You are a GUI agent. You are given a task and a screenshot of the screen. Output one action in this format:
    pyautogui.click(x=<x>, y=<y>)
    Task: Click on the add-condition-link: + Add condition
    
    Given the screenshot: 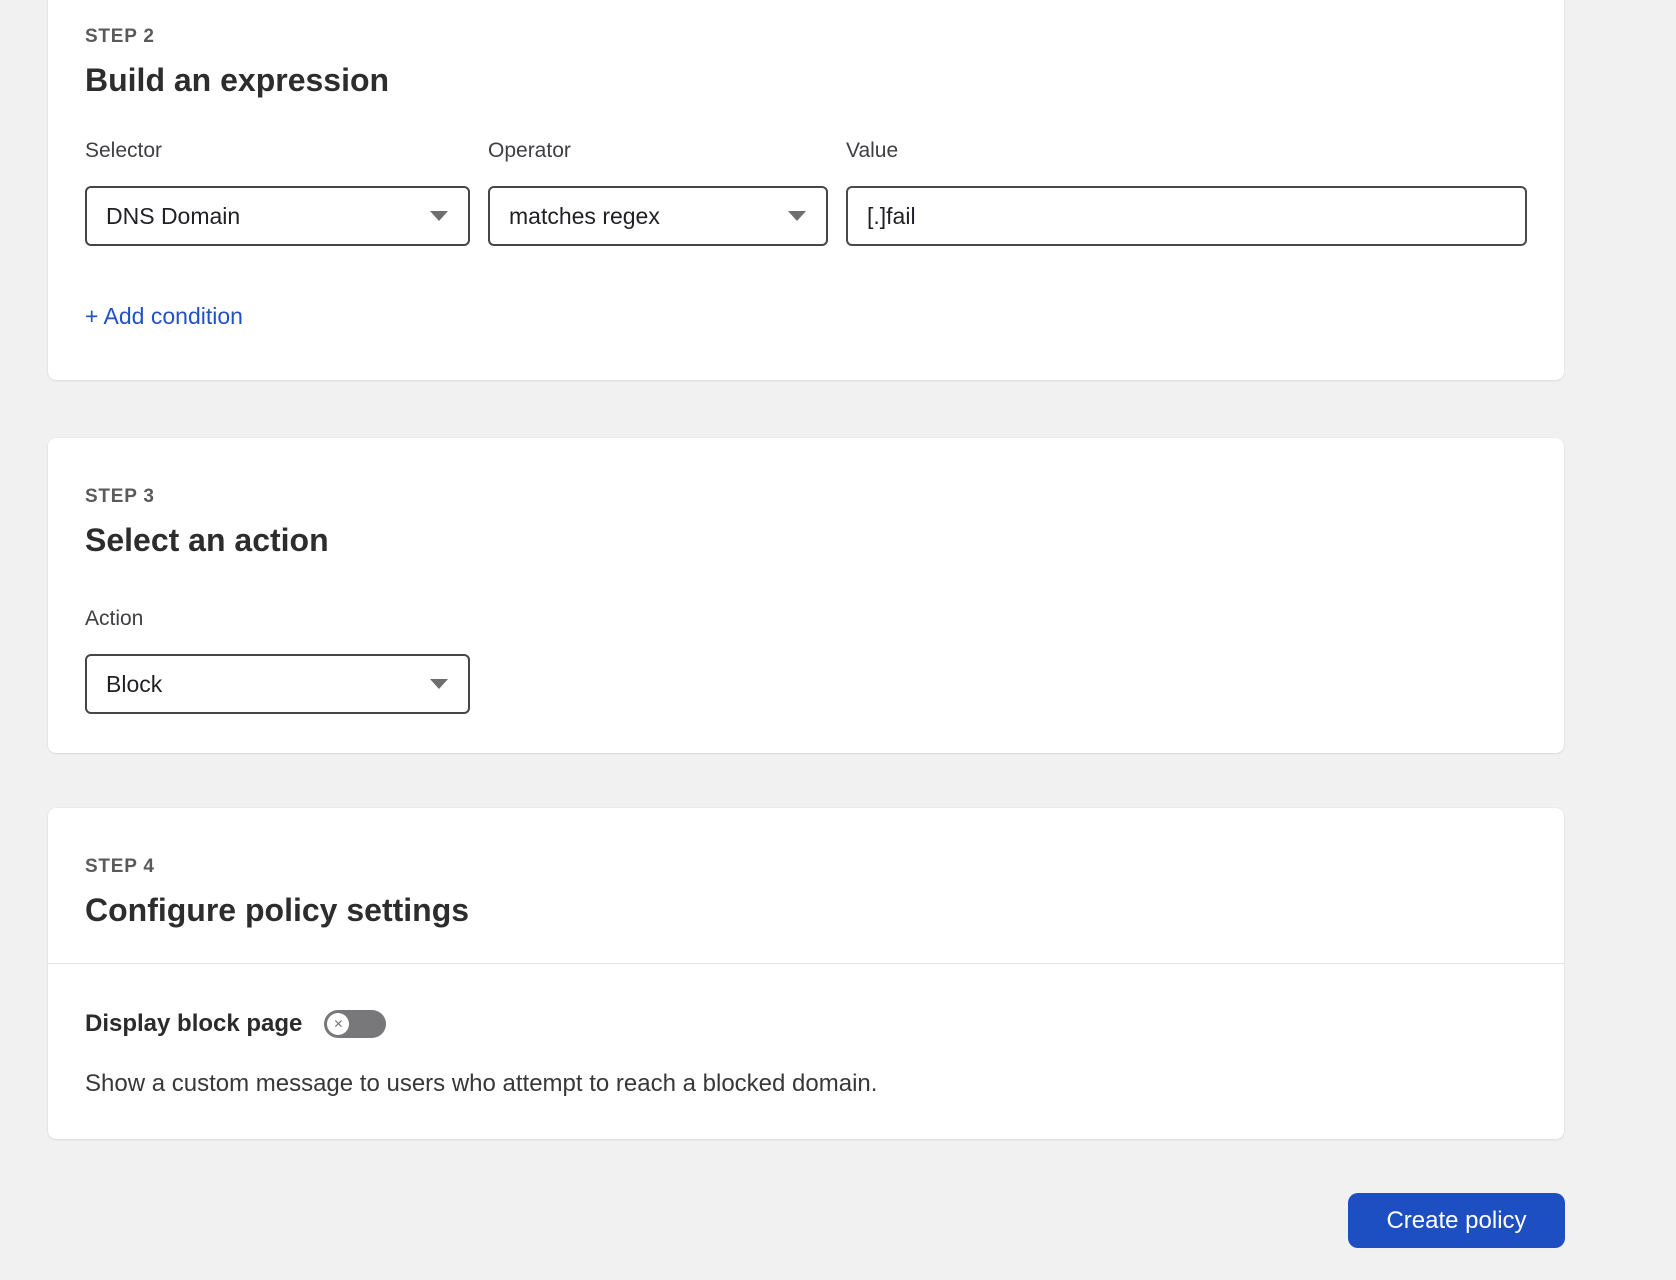 What is the action you would take?
    pyautogui.click(x=164, y=316)
    